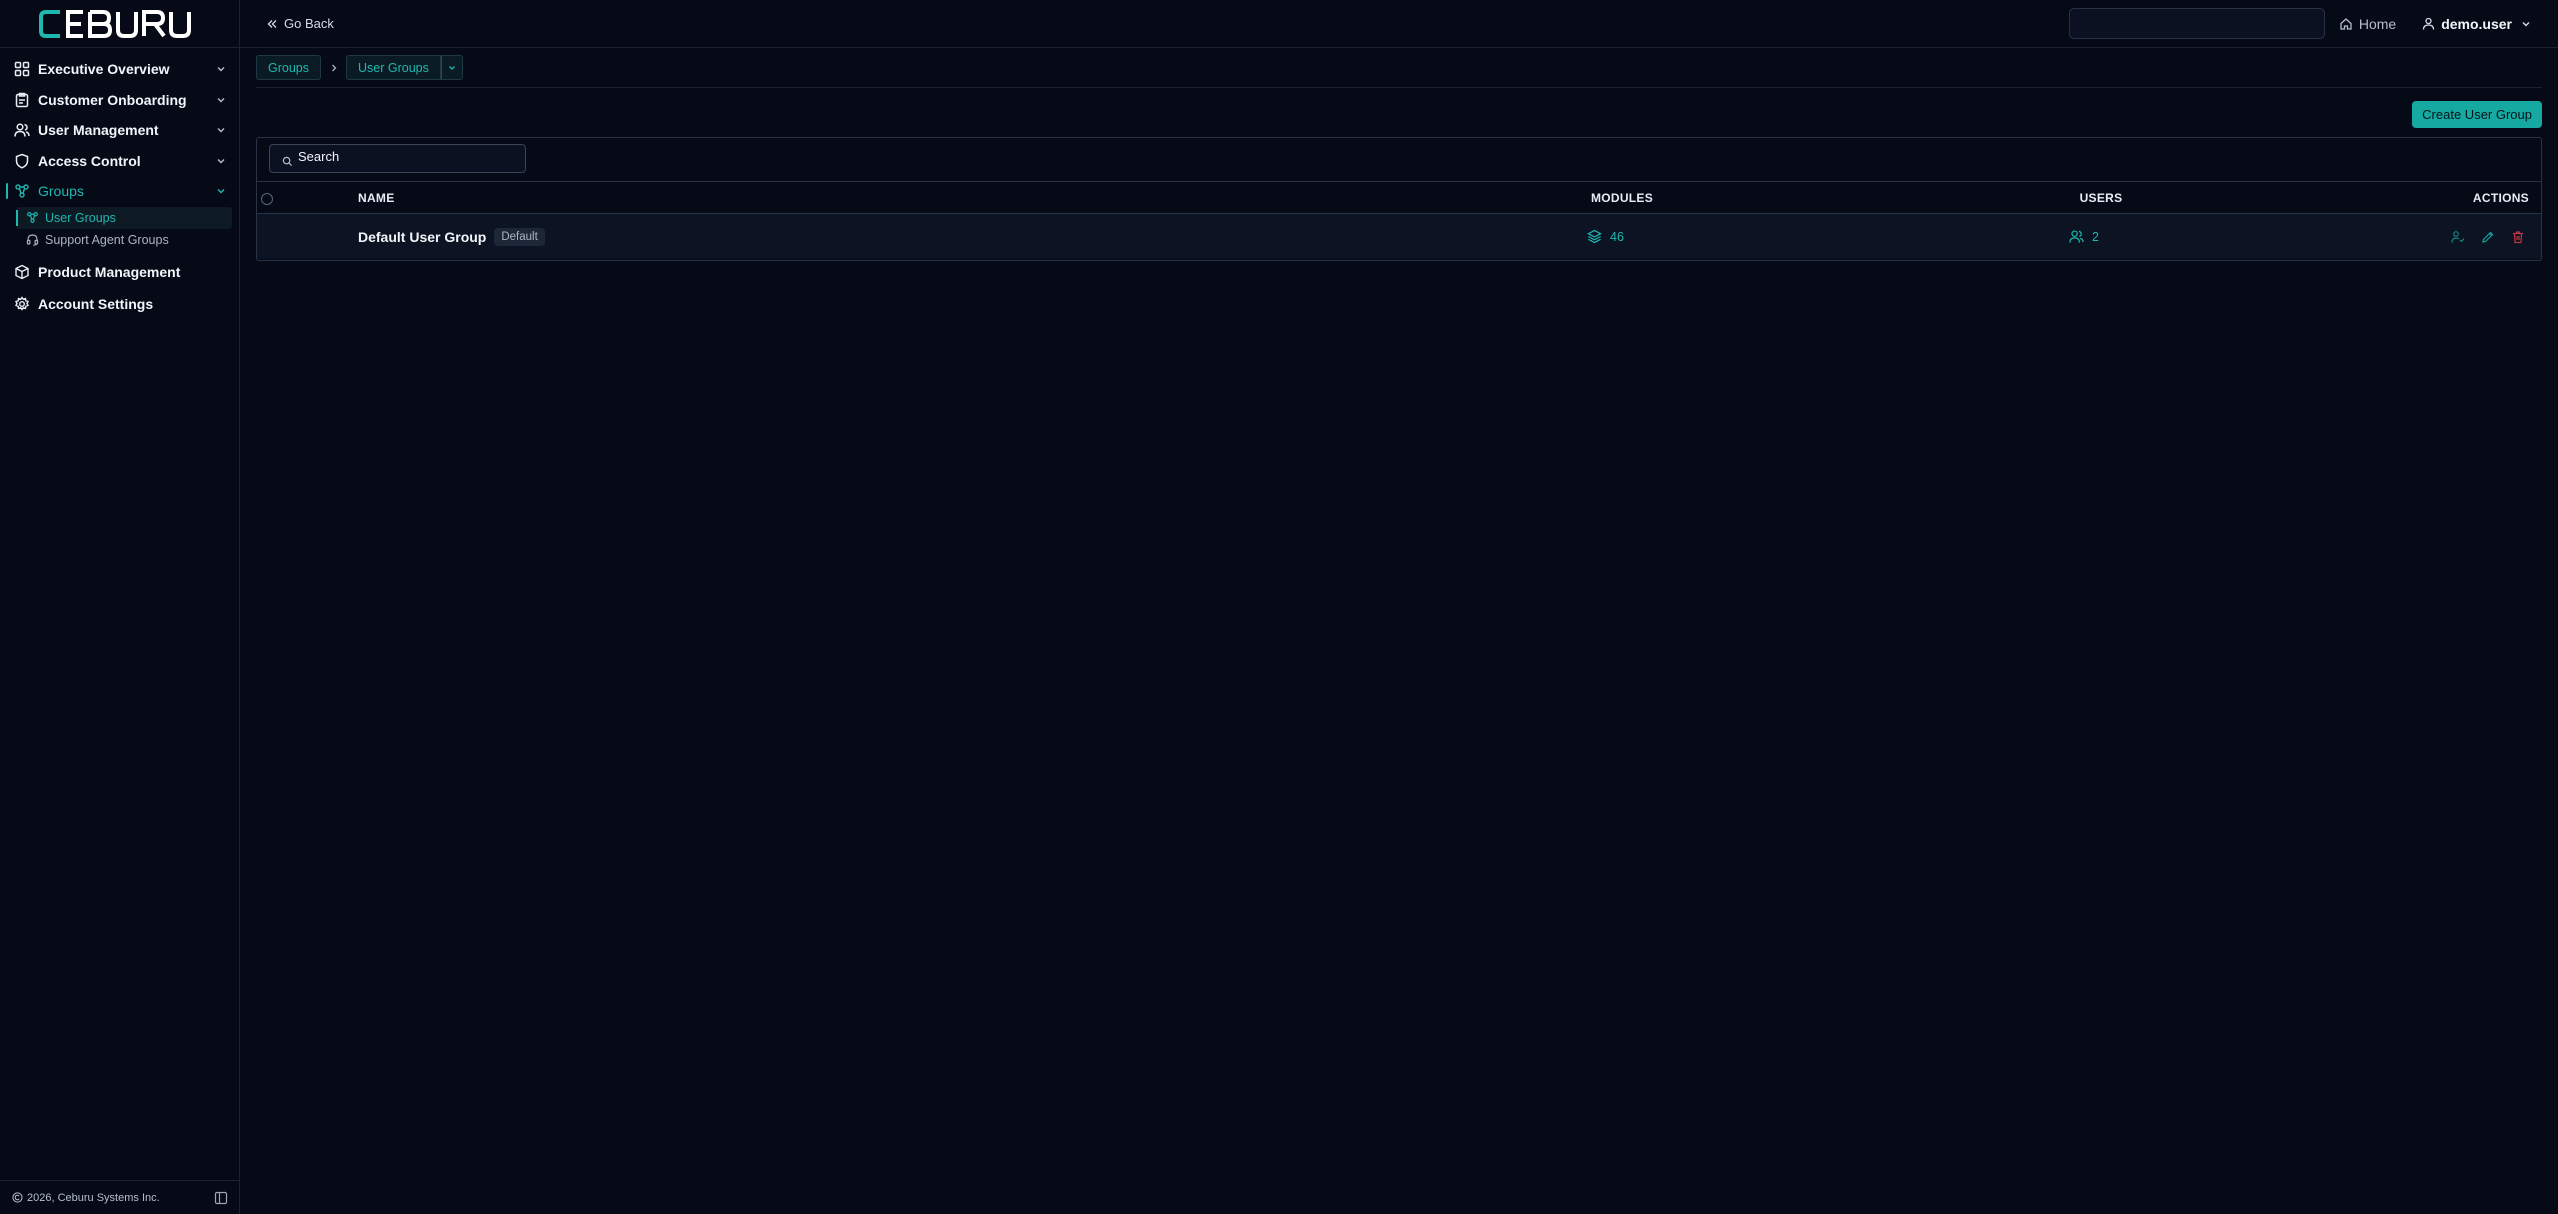 Image resolution: width=2558 pixels, height=1214 pixels. I want to click on breadcrumb: Groups User Groups, so click(1399, 71).